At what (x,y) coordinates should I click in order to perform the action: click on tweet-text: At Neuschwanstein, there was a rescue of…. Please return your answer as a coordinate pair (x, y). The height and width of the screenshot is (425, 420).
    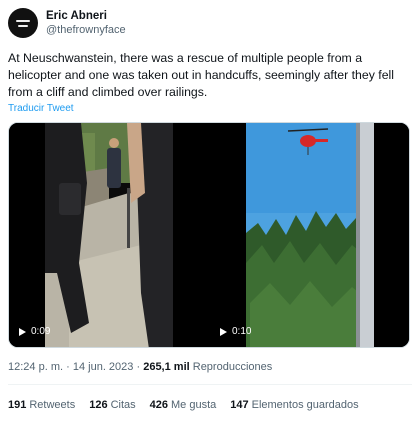
    Looking at the image, I should click on (201, 75).